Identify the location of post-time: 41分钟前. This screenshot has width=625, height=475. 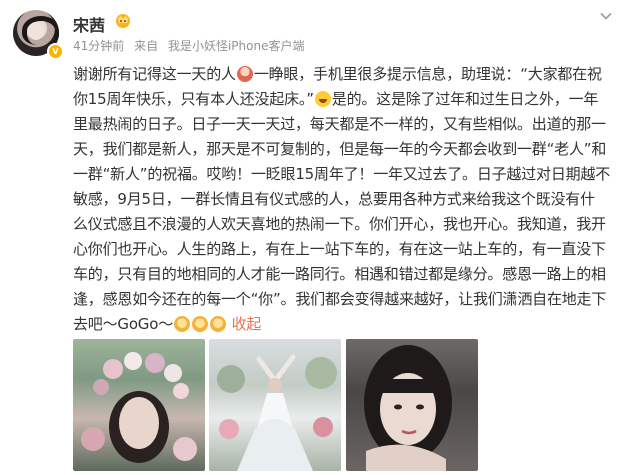
(98, 46).